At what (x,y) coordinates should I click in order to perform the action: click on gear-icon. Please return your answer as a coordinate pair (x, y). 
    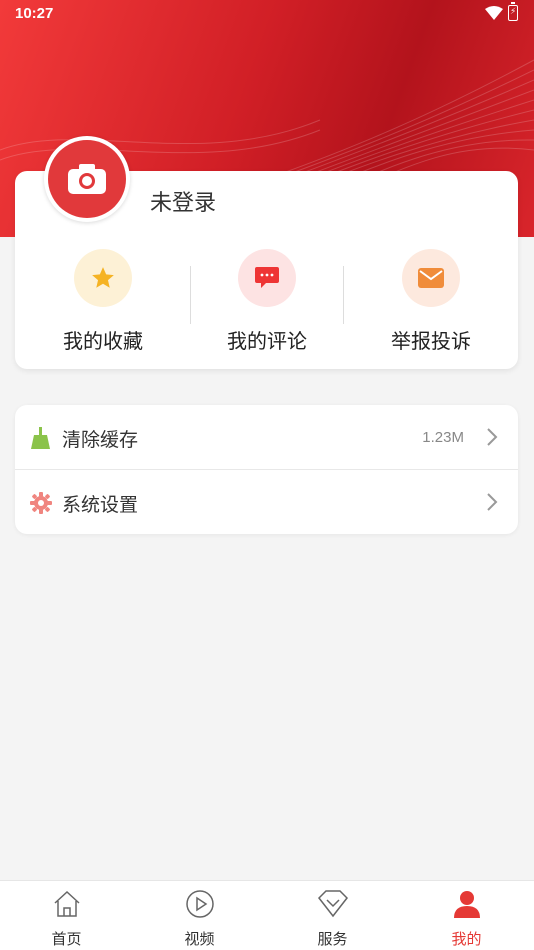
    Looking at the image, I should click on (41, 503).